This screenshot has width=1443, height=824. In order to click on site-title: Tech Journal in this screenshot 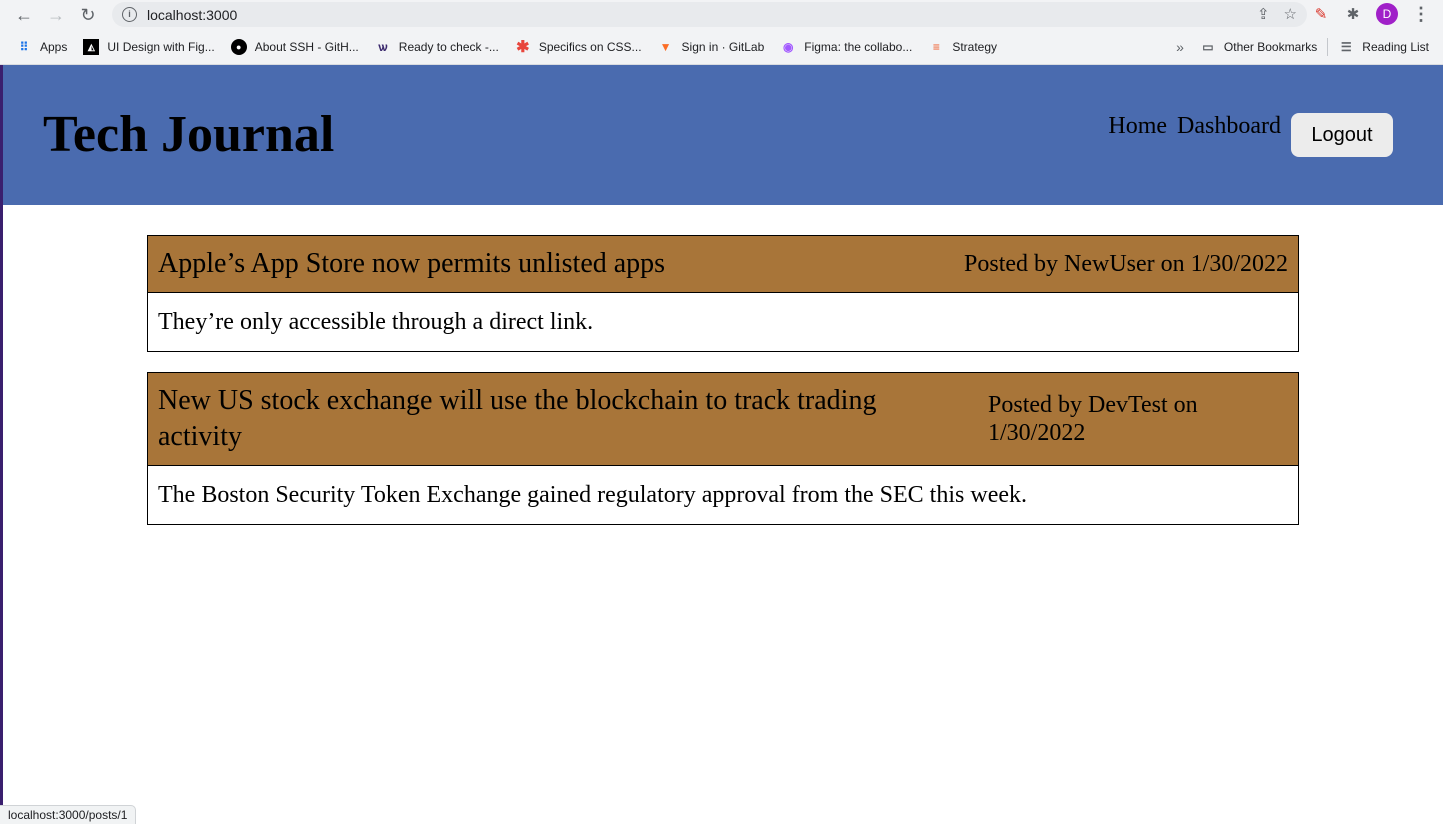, I will do `click(188, 134)`.